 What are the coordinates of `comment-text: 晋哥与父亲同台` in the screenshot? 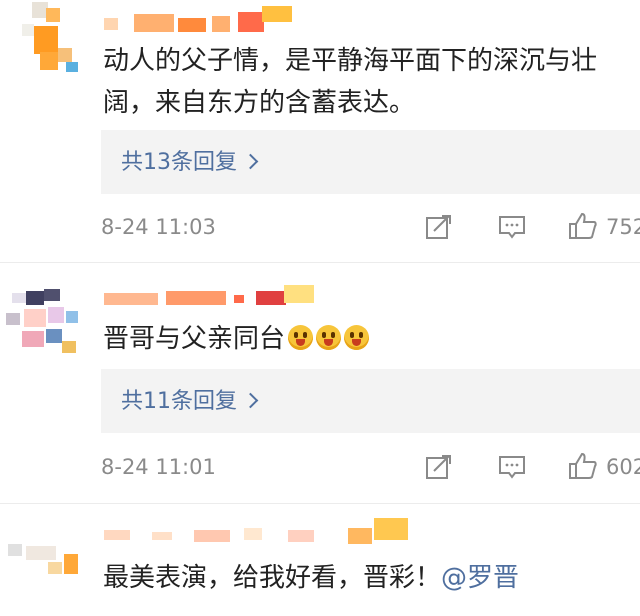 It's located at (368, 339).